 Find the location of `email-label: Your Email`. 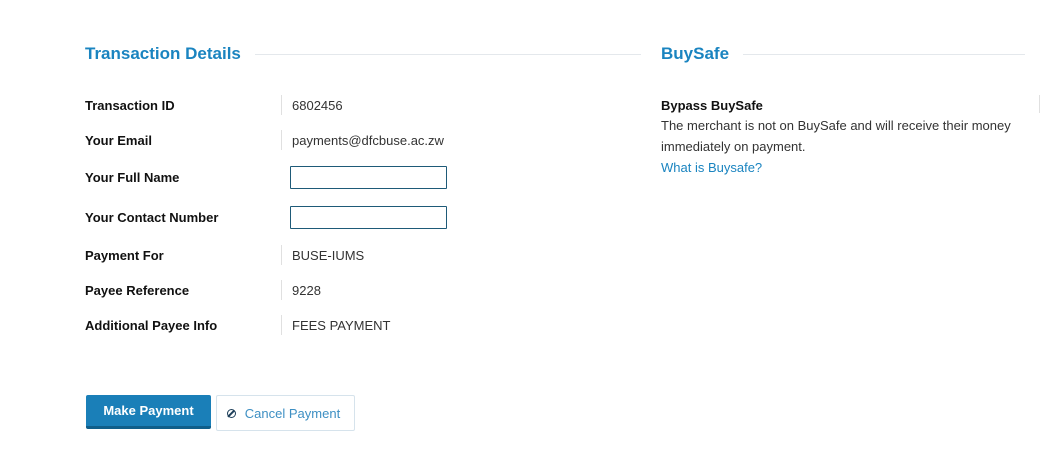

email-label: Your Email is located at coordinates (118, 140).